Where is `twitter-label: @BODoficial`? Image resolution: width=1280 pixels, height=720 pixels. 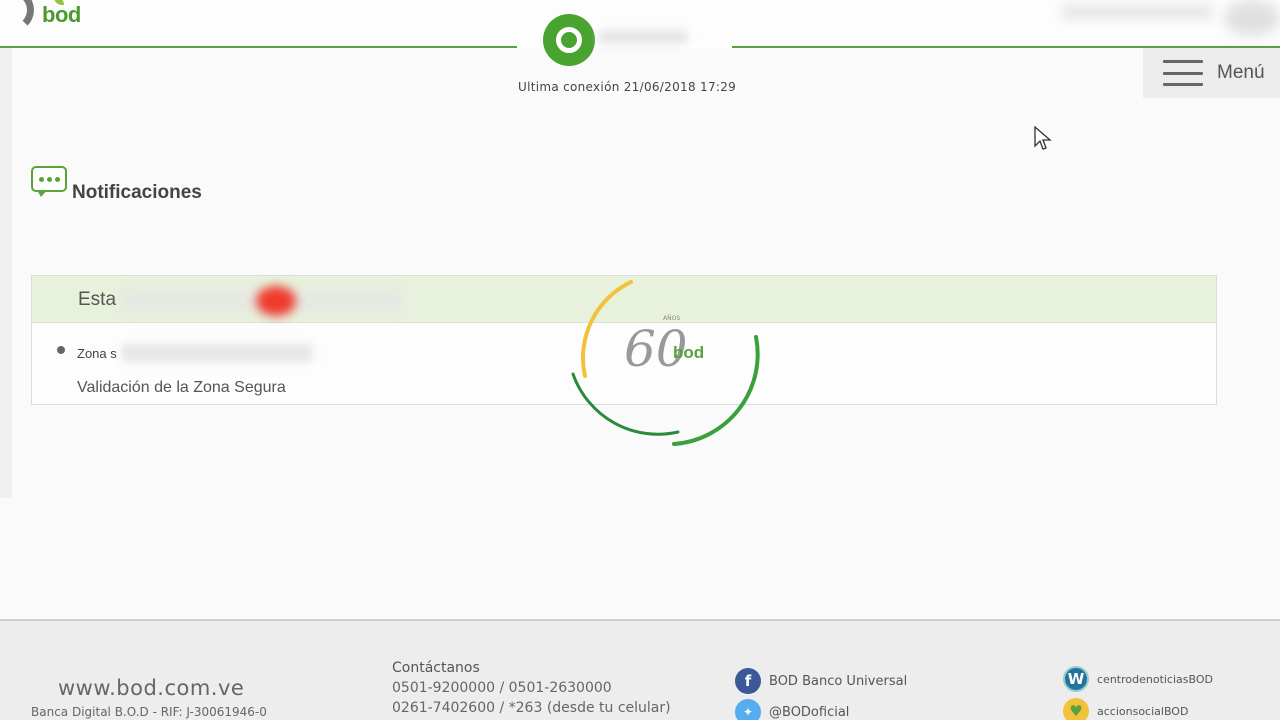 twitter-label: @BODoficial is located at coordinates (809, 712).